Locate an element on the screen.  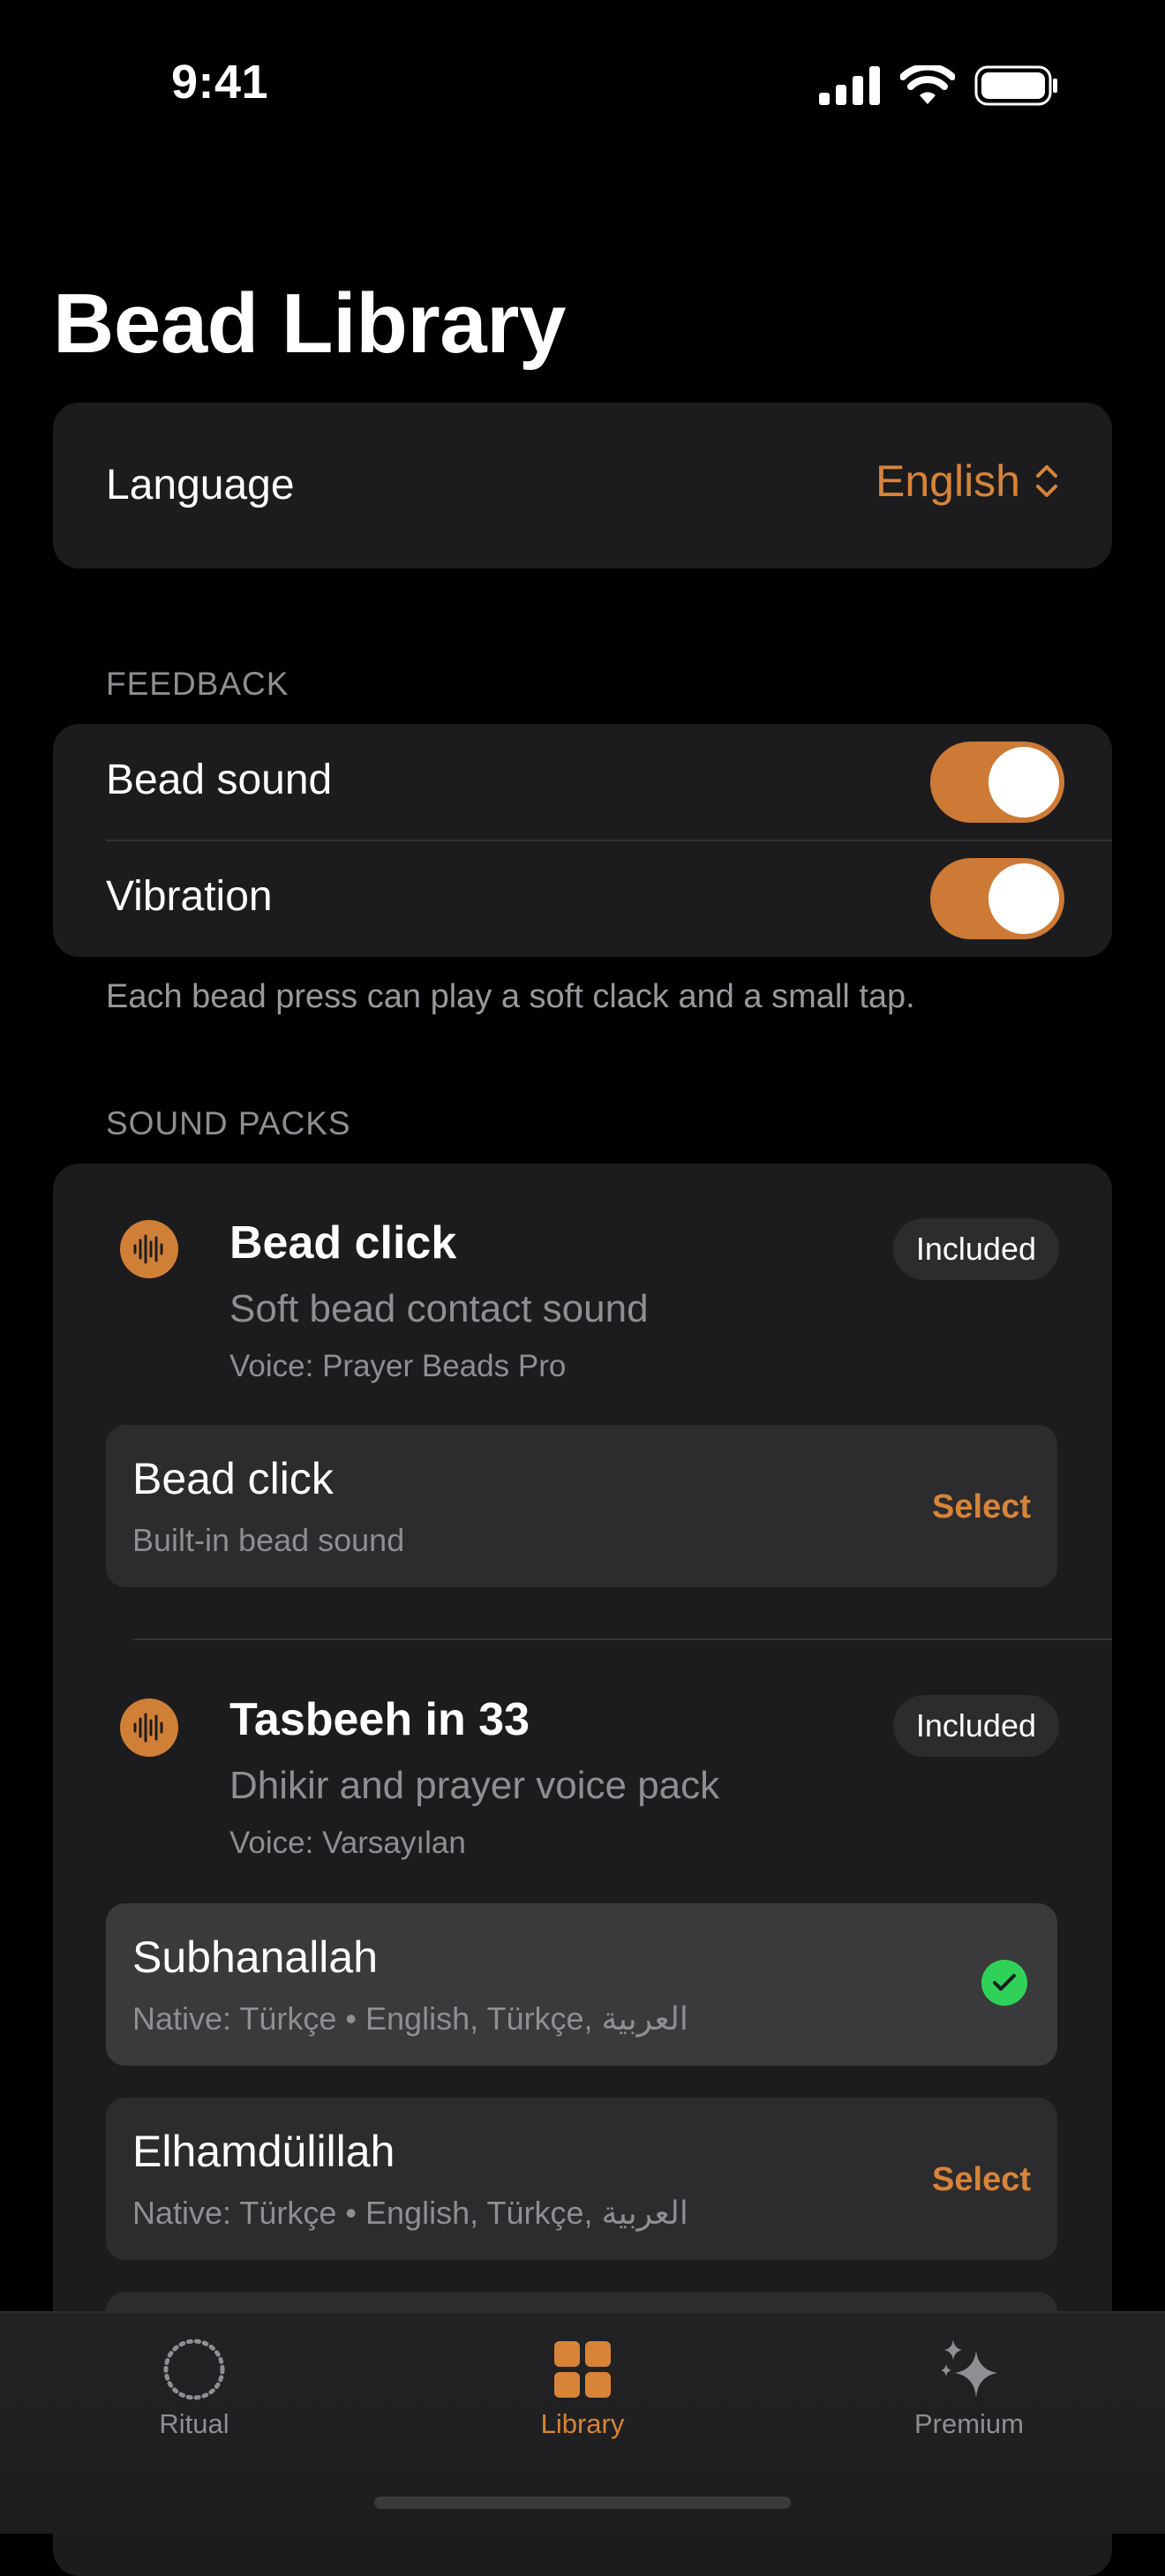
language-label: Language is located at coordinates (200, 485).